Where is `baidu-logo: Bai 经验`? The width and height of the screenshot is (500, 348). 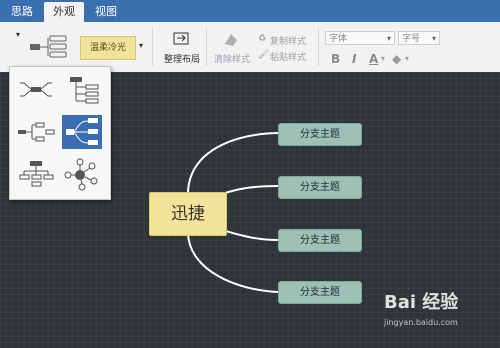 baidu-logo: Bai 经验 is located at coordinates (421, 302).